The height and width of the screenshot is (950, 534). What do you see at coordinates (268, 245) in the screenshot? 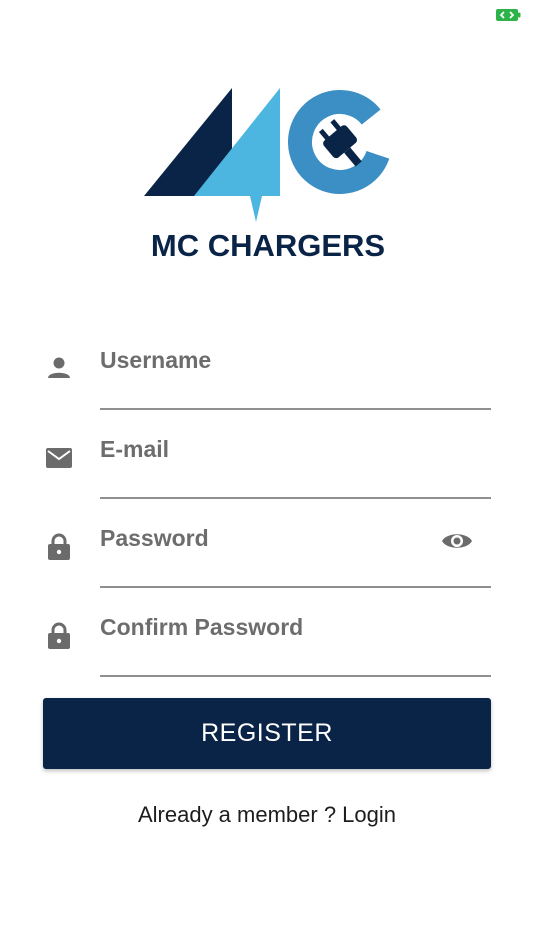
I see `brand-name: MC CHARGERS` at bounding box center [268, 245].